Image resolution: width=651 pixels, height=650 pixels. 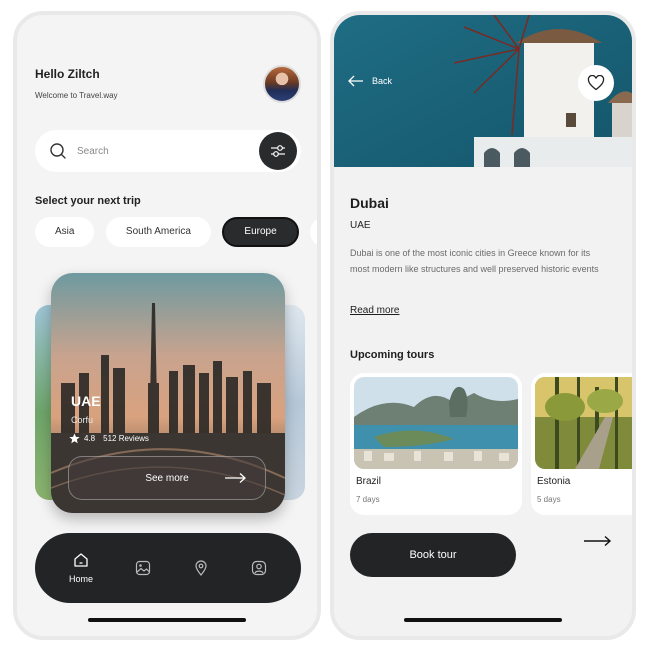 What do you see at coordinates (80, 579) in the screenshot?
I see `nav-home-label: Home` at bounding box center [80, 579].